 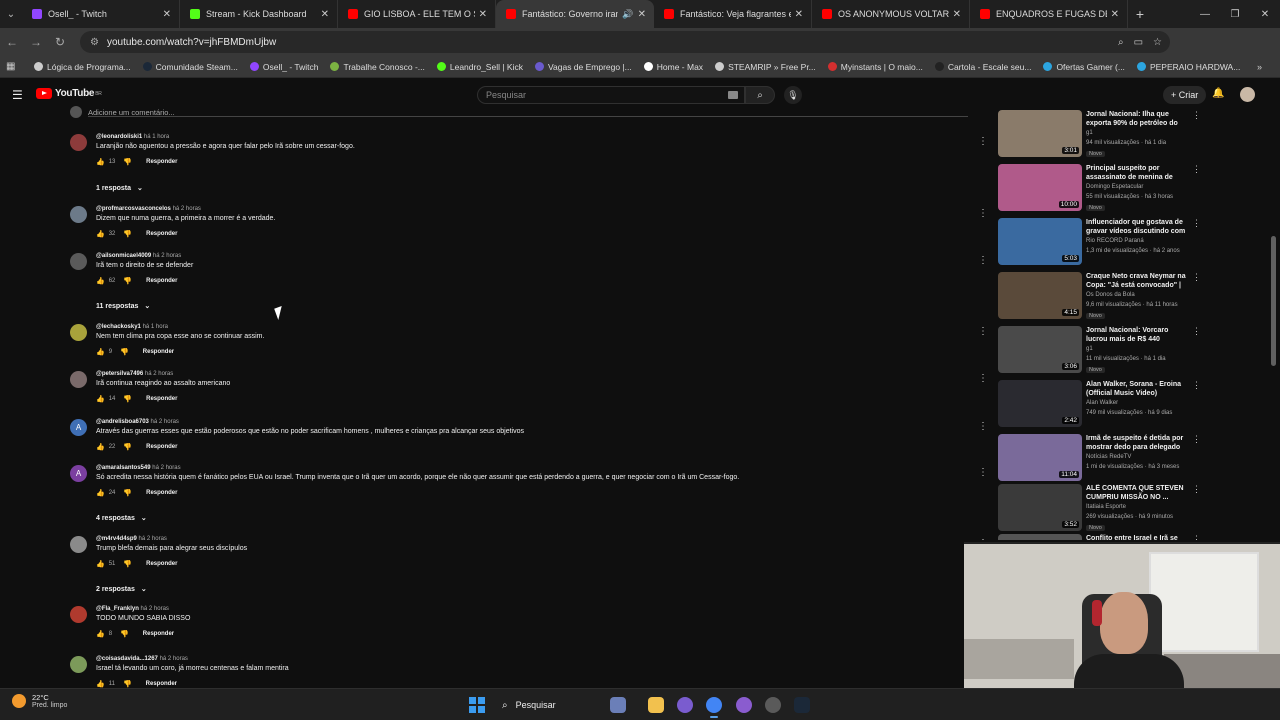 I want to click on video-thumbnail: 5:03, so click(x=1040, y=241).